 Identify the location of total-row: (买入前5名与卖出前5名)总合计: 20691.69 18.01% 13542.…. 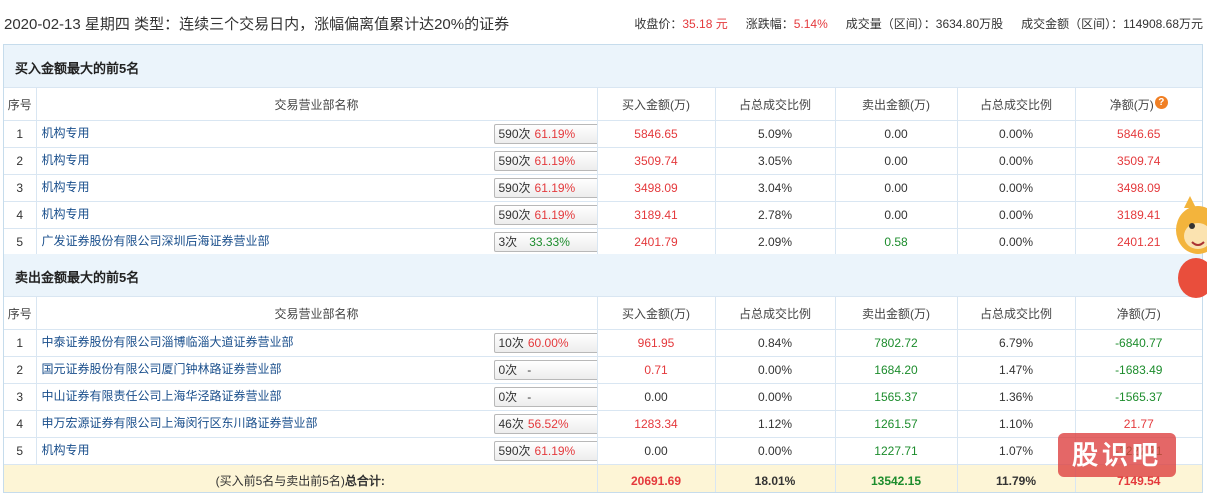
(603, 478).